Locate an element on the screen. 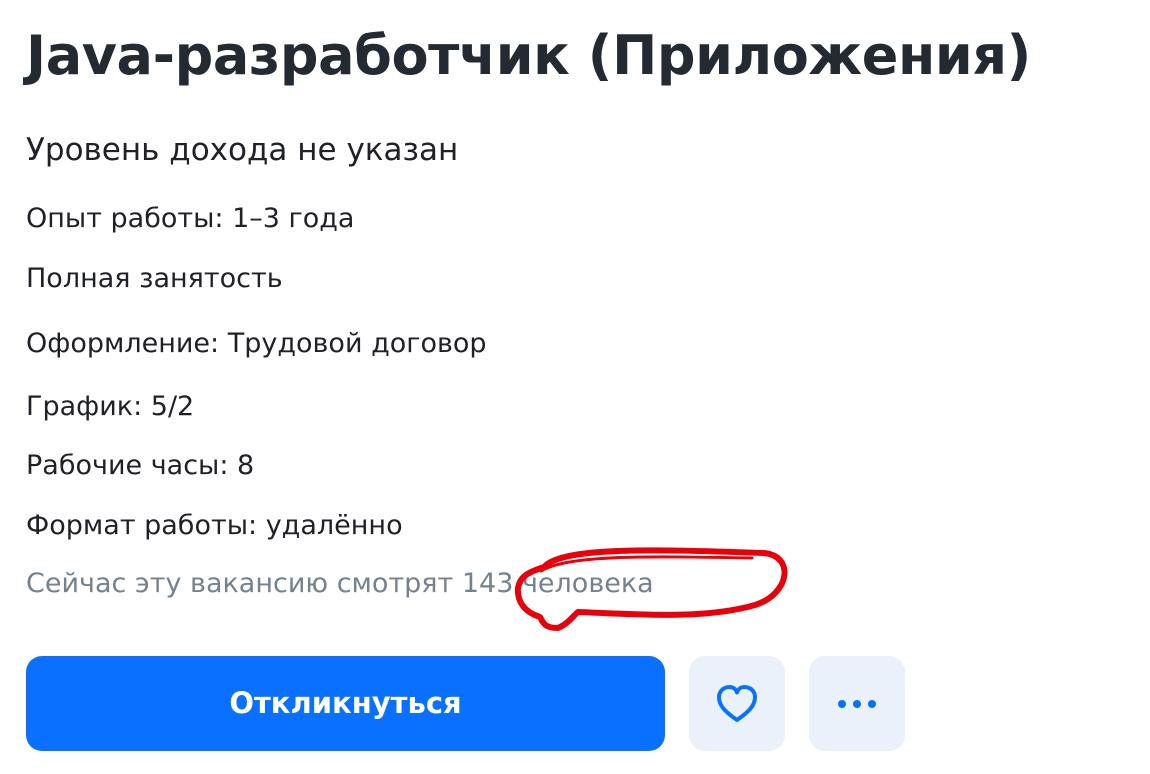 This screenshot has height=774, width=1150. more-actions-button is located at coordinates (857, 703).